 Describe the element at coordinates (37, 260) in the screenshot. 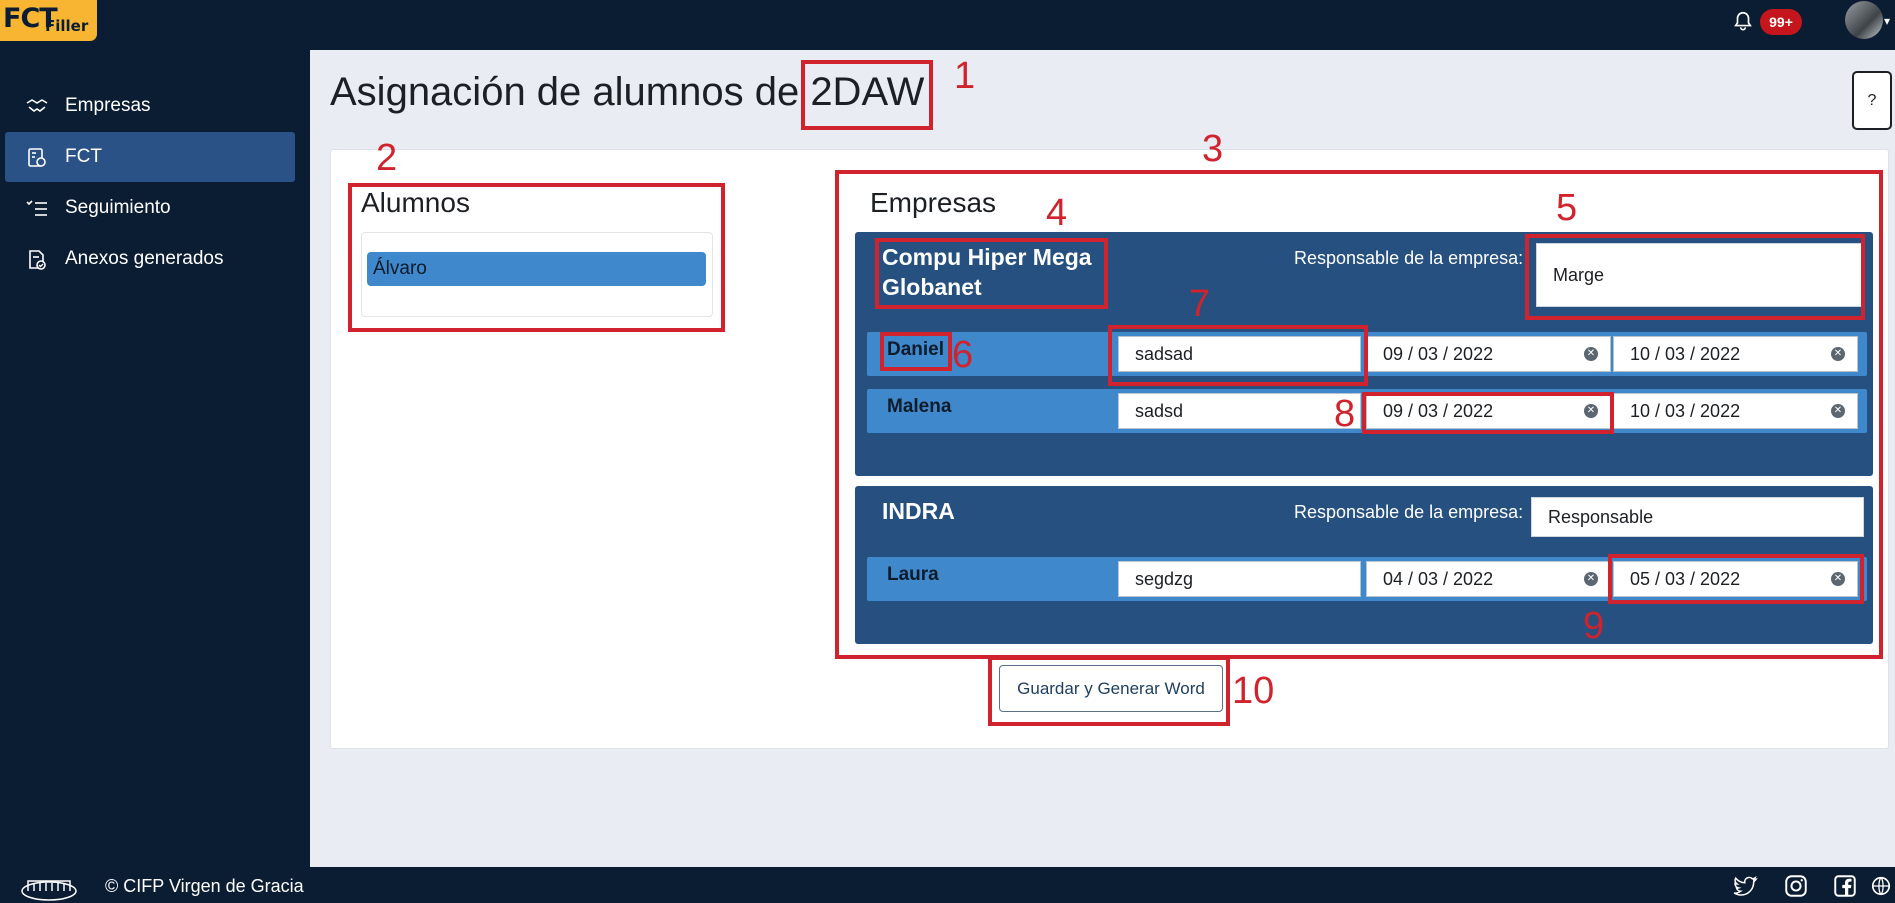

I see `document-check-icon` at that location.